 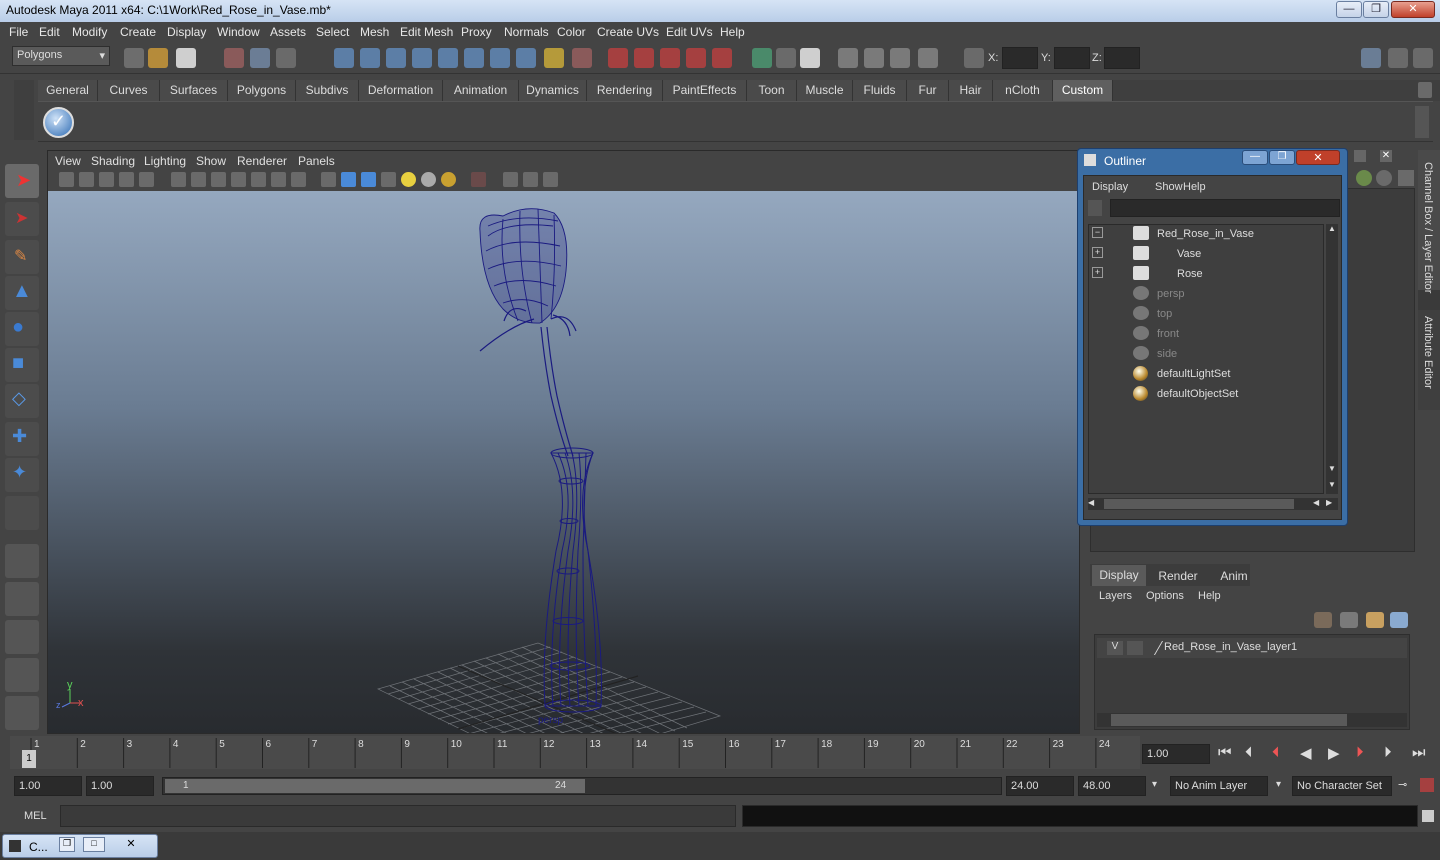 I want to click on x-field, so click(x=1020, y=58).